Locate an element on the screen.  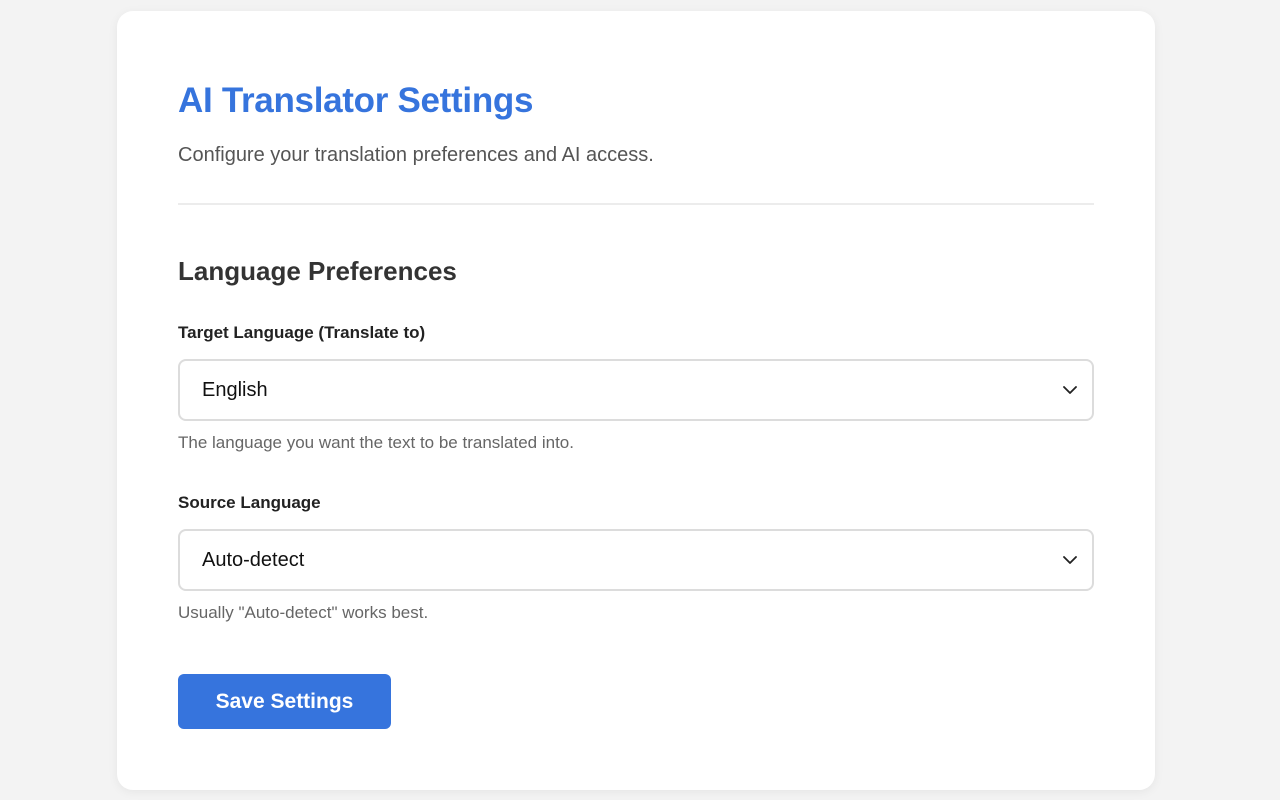
source-language-help: Usually "Auto-detect" works best. is located at coordinates (303, 612).